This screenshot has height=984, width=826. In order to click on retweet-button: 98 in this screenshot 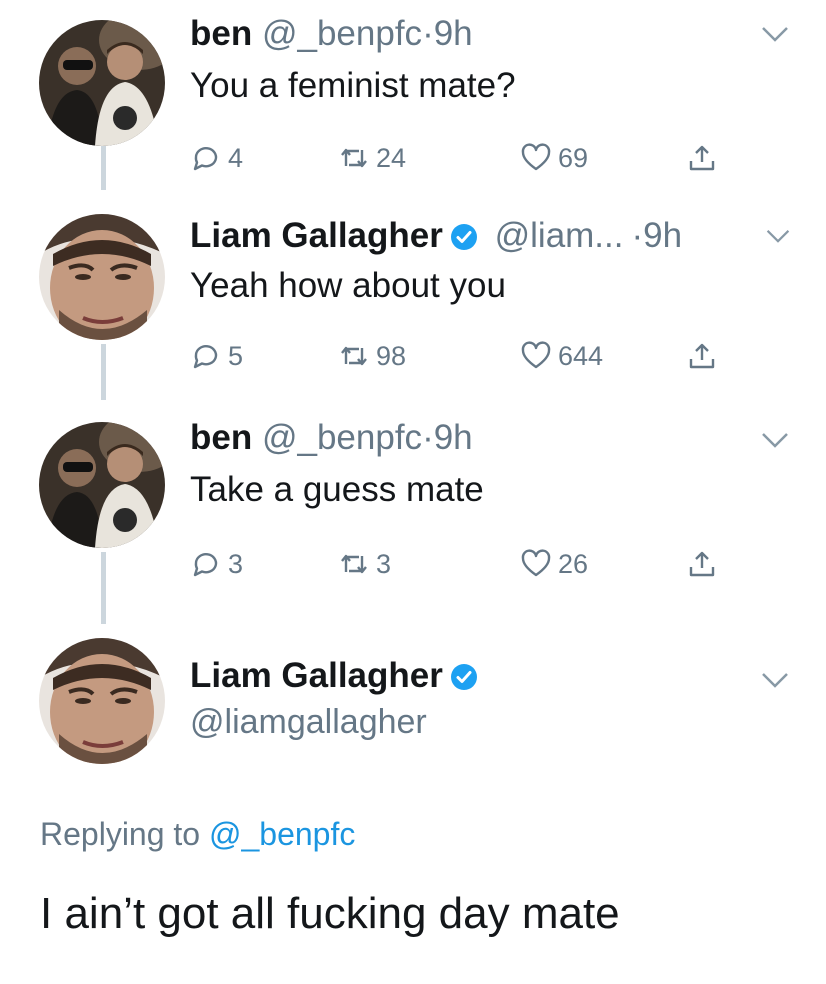, I will do `click(372, 356)`.